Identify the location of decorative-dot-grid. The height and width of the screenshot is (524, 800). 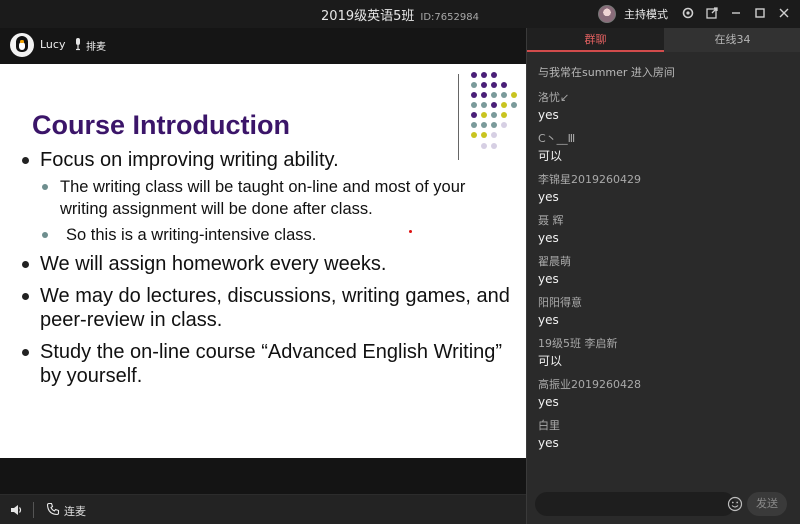
(494, 110).